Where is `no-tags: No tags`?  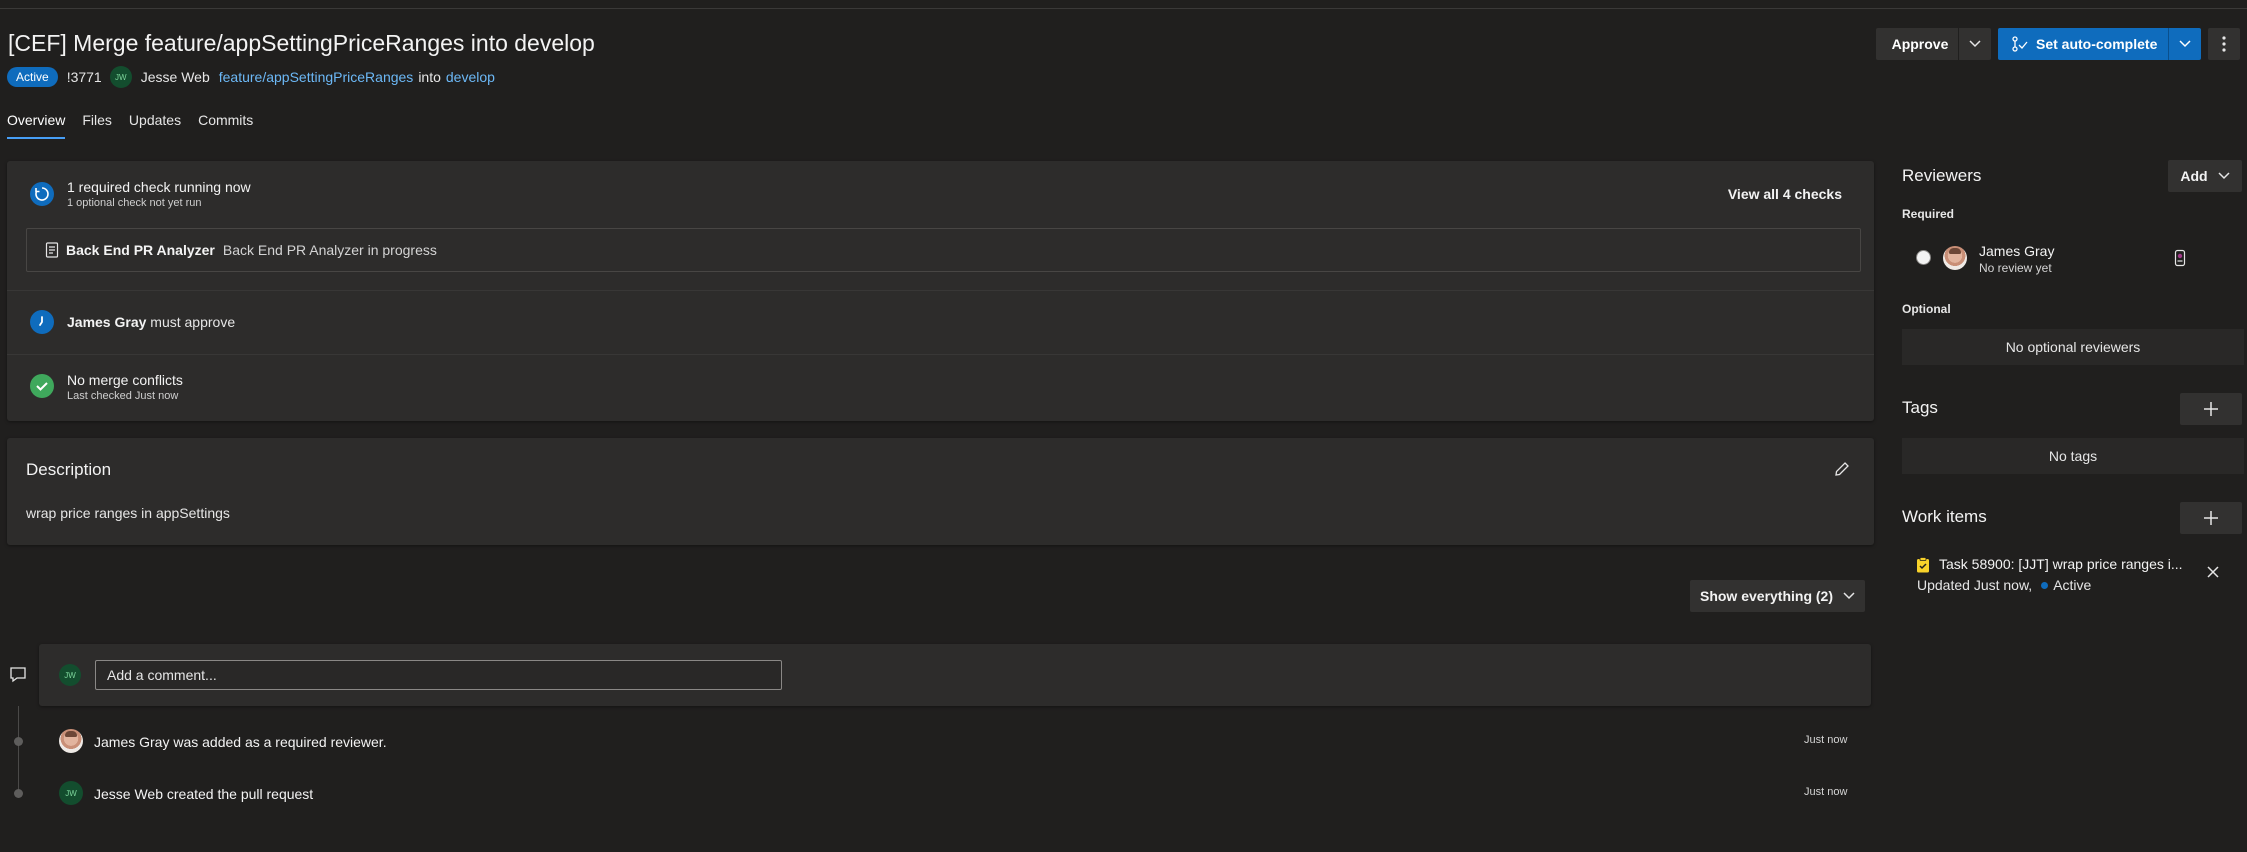 no-tags: No tags is located at coordinates (2073, 456).